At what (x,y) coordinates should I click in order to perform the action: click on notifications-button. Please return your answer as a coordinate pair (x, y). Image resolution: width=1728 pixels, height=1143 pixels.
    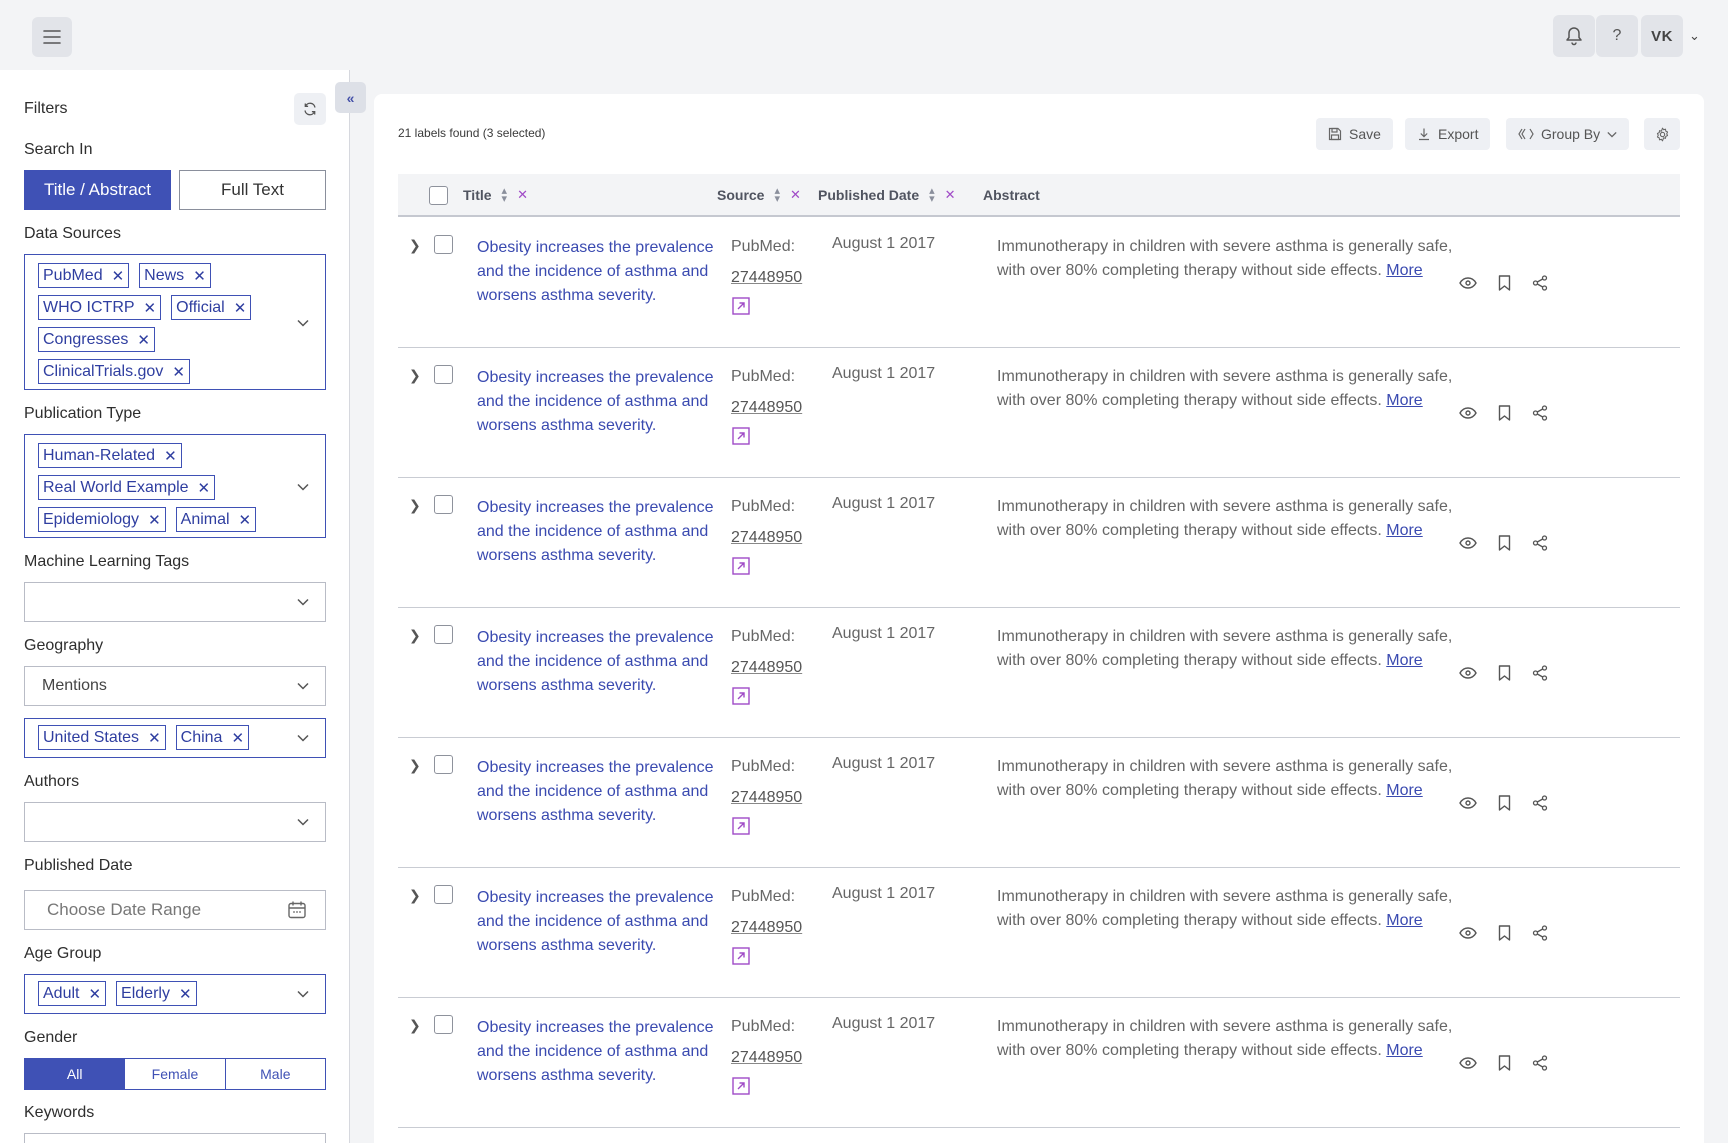
    Looking at the image, I should click on (1574, 36).